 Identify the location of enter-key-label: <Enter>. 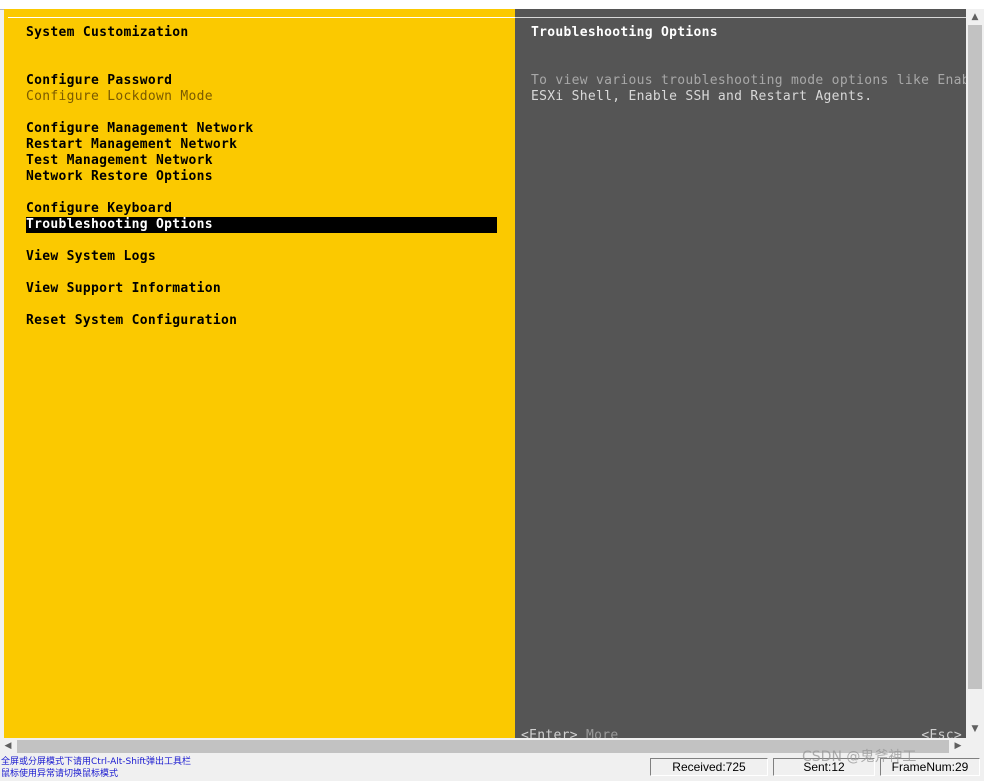
(549, 733).